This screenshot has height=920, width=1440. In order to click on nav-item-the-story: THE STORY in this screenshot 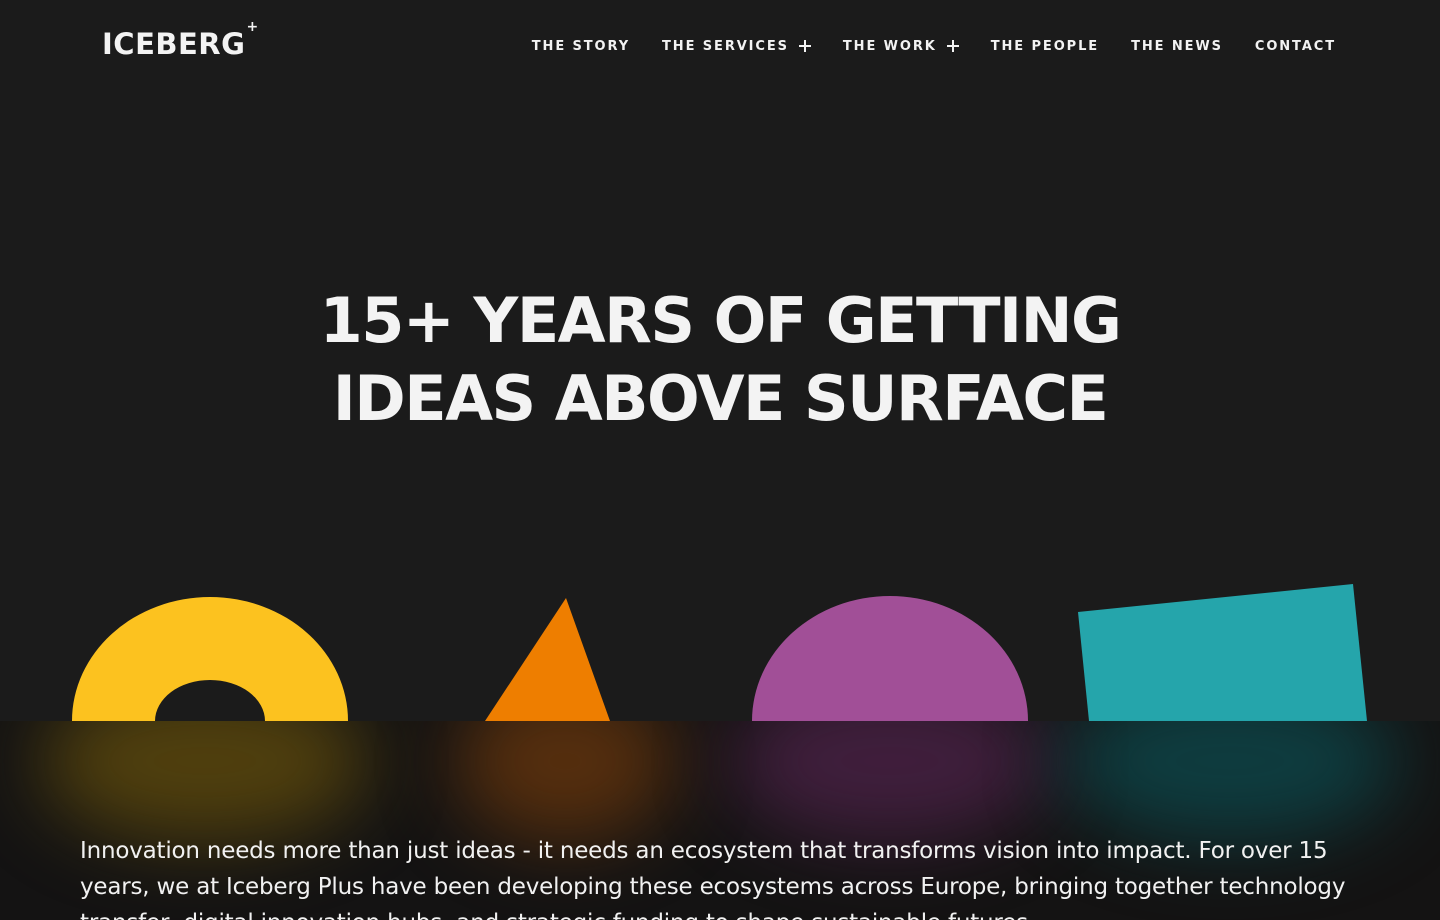, I will do `click(581, 46)`.